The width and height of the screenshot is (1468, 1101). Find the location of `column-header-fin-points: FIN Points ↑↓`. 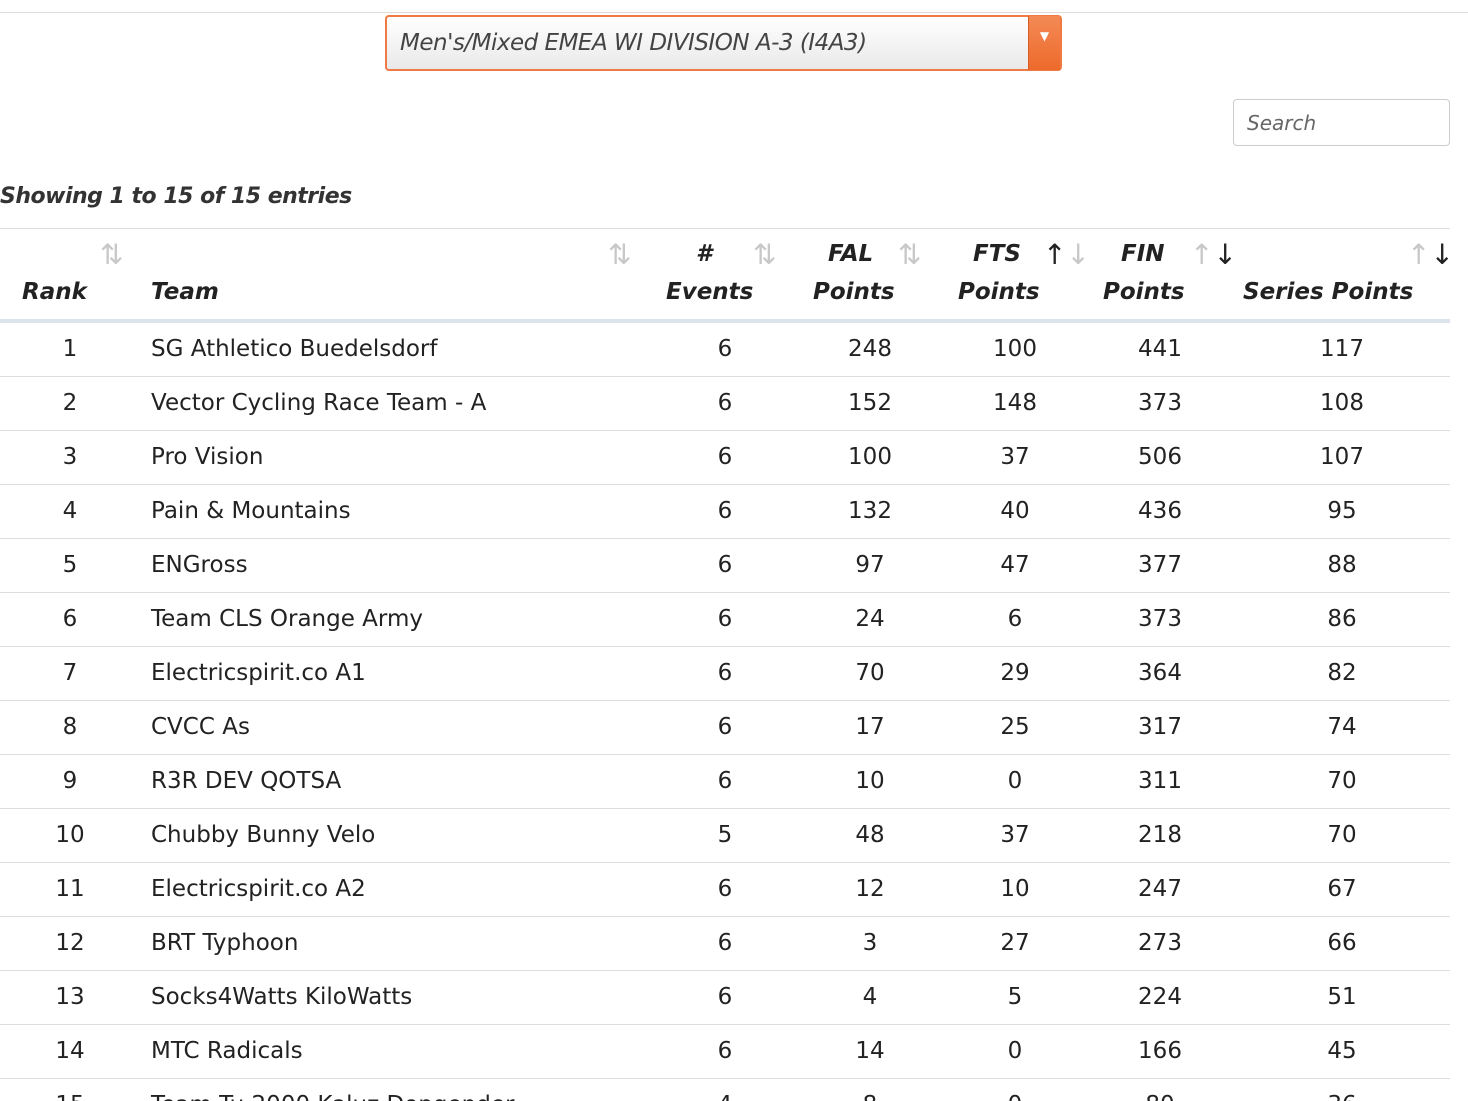

column-header-fin-points: FIN Points ↑↓ is located at coordinates (1158, 274).